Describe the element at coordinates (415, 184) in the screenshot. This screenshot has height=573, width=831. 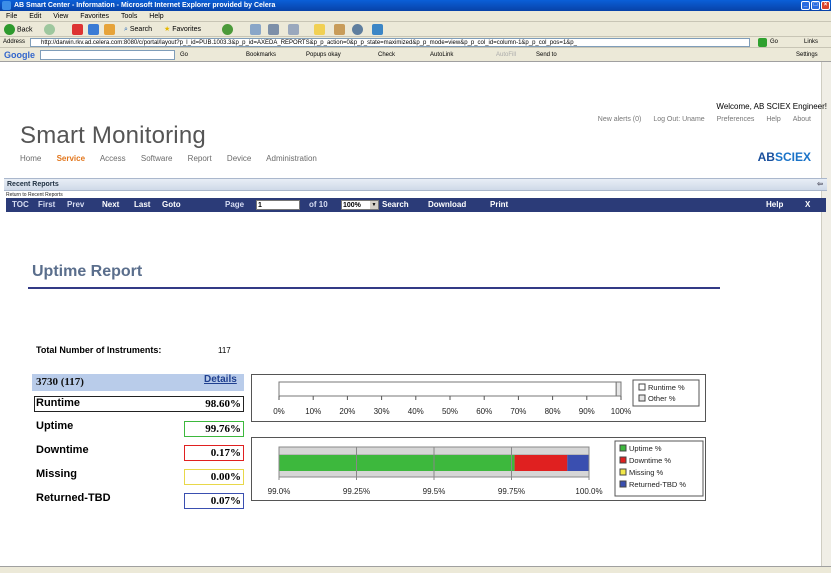
I see `recent-reports-header: Recent Reports ⇦` at that location.